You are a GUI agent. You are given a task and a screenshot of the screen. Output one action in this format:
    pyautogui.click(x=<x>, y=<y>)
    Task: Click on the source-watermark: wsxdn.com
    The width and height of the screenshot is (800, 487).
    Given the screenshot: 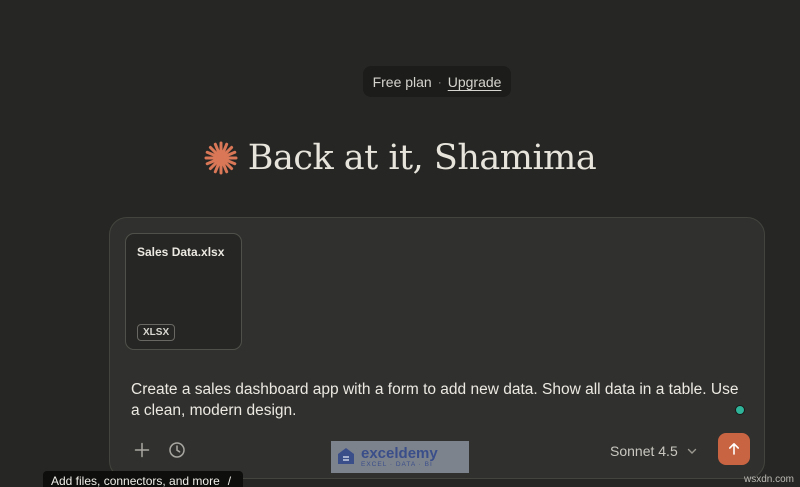 What is the action you would take?
    pyautogui.click(x=768, y=479)
    